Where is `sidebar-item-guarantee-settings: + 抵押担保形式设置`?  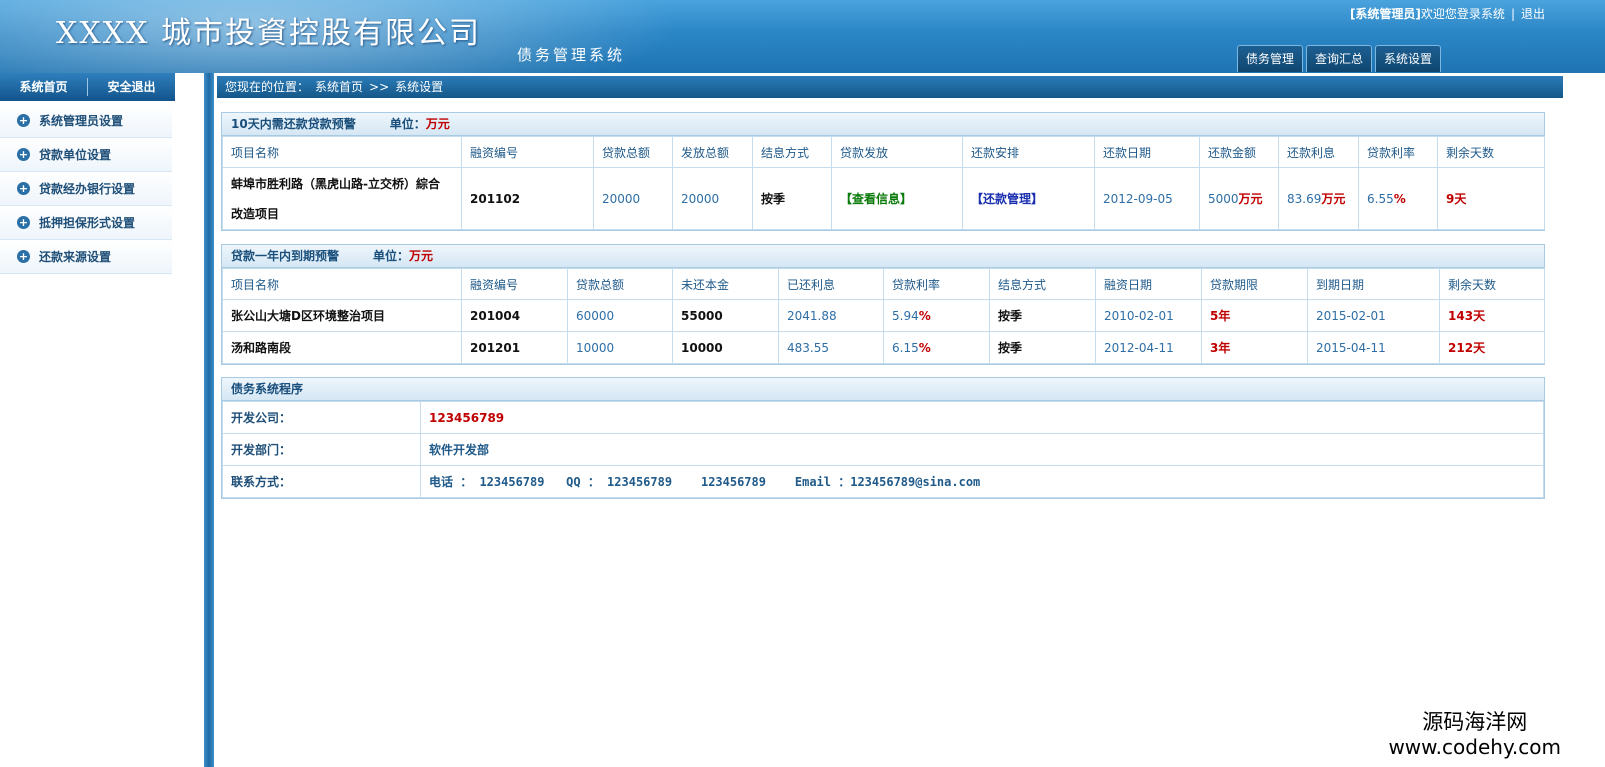
sidebar-item-guarantee-settings: + 抵押担保形式设置 is located at coordinates (86, 223).